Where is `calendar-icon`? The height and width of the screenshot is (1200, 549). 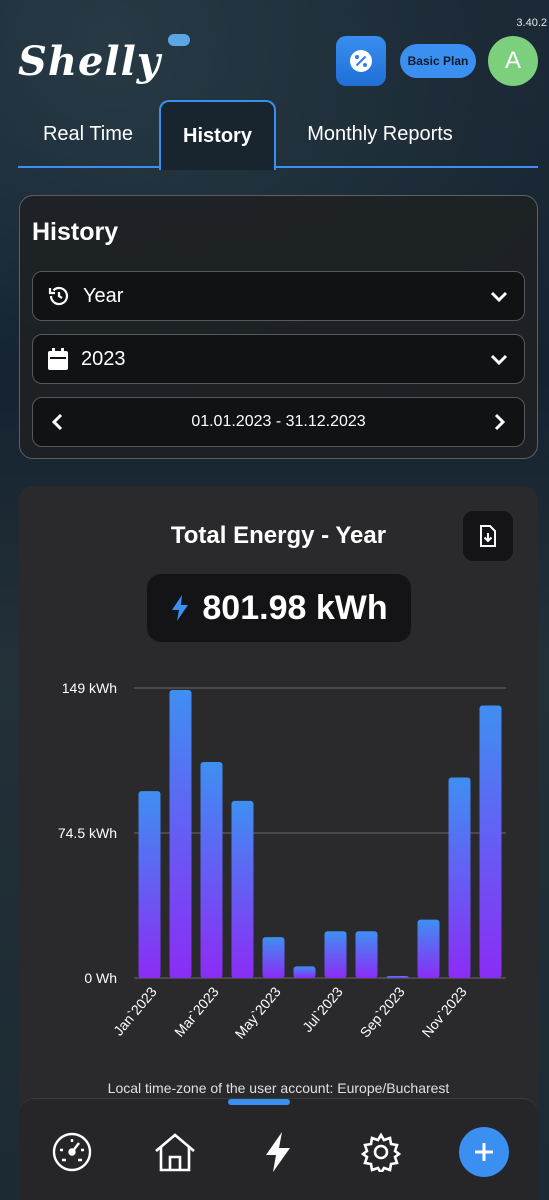 calendar-icon is located at coordinates (58, 359).